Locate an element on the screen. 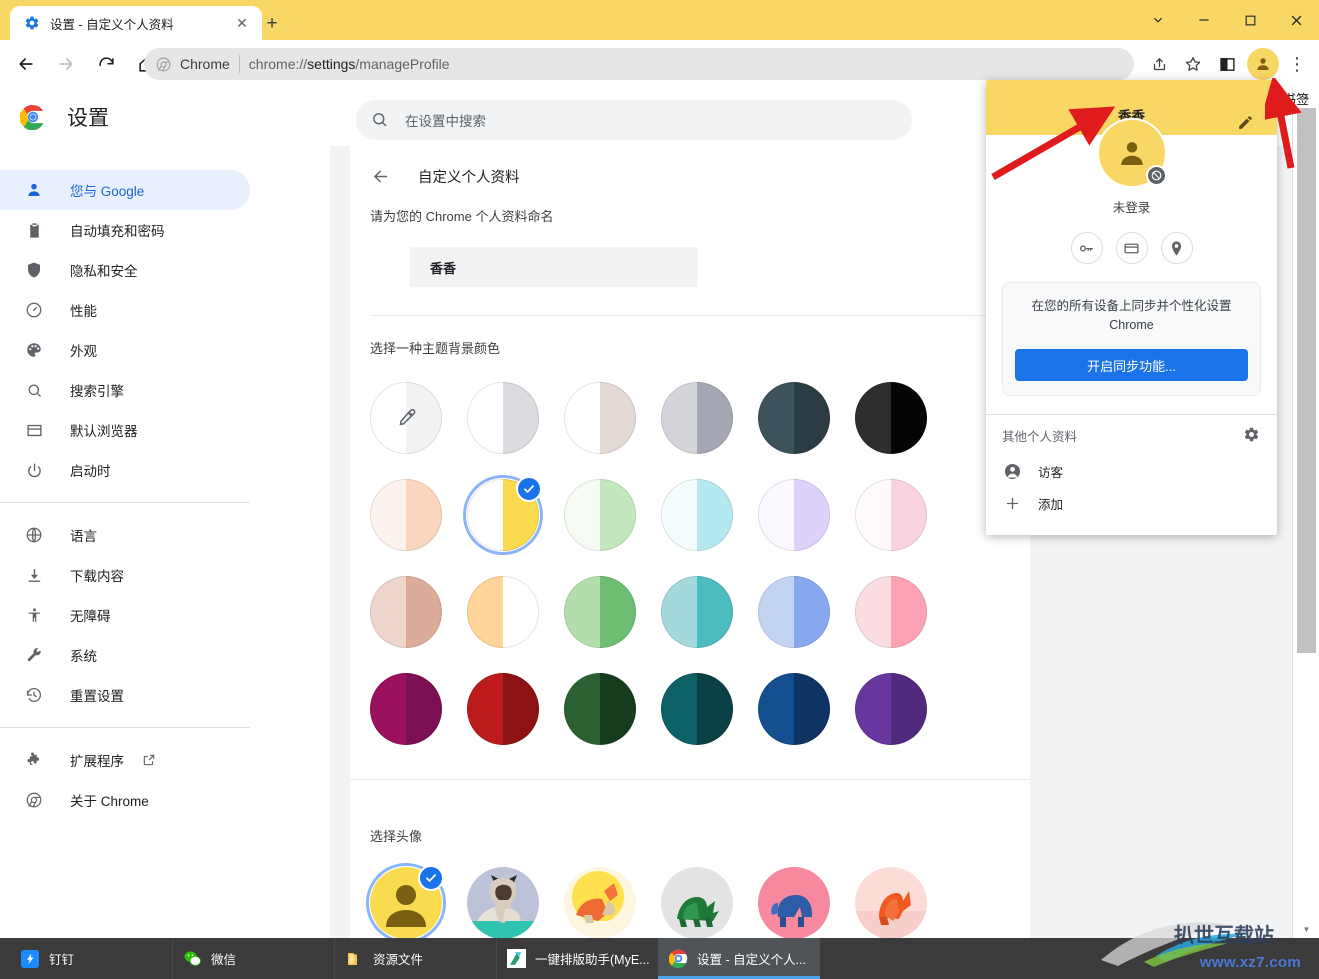  page-scrollbar: ▲ ▼ is located at coordinates (1305, 513).